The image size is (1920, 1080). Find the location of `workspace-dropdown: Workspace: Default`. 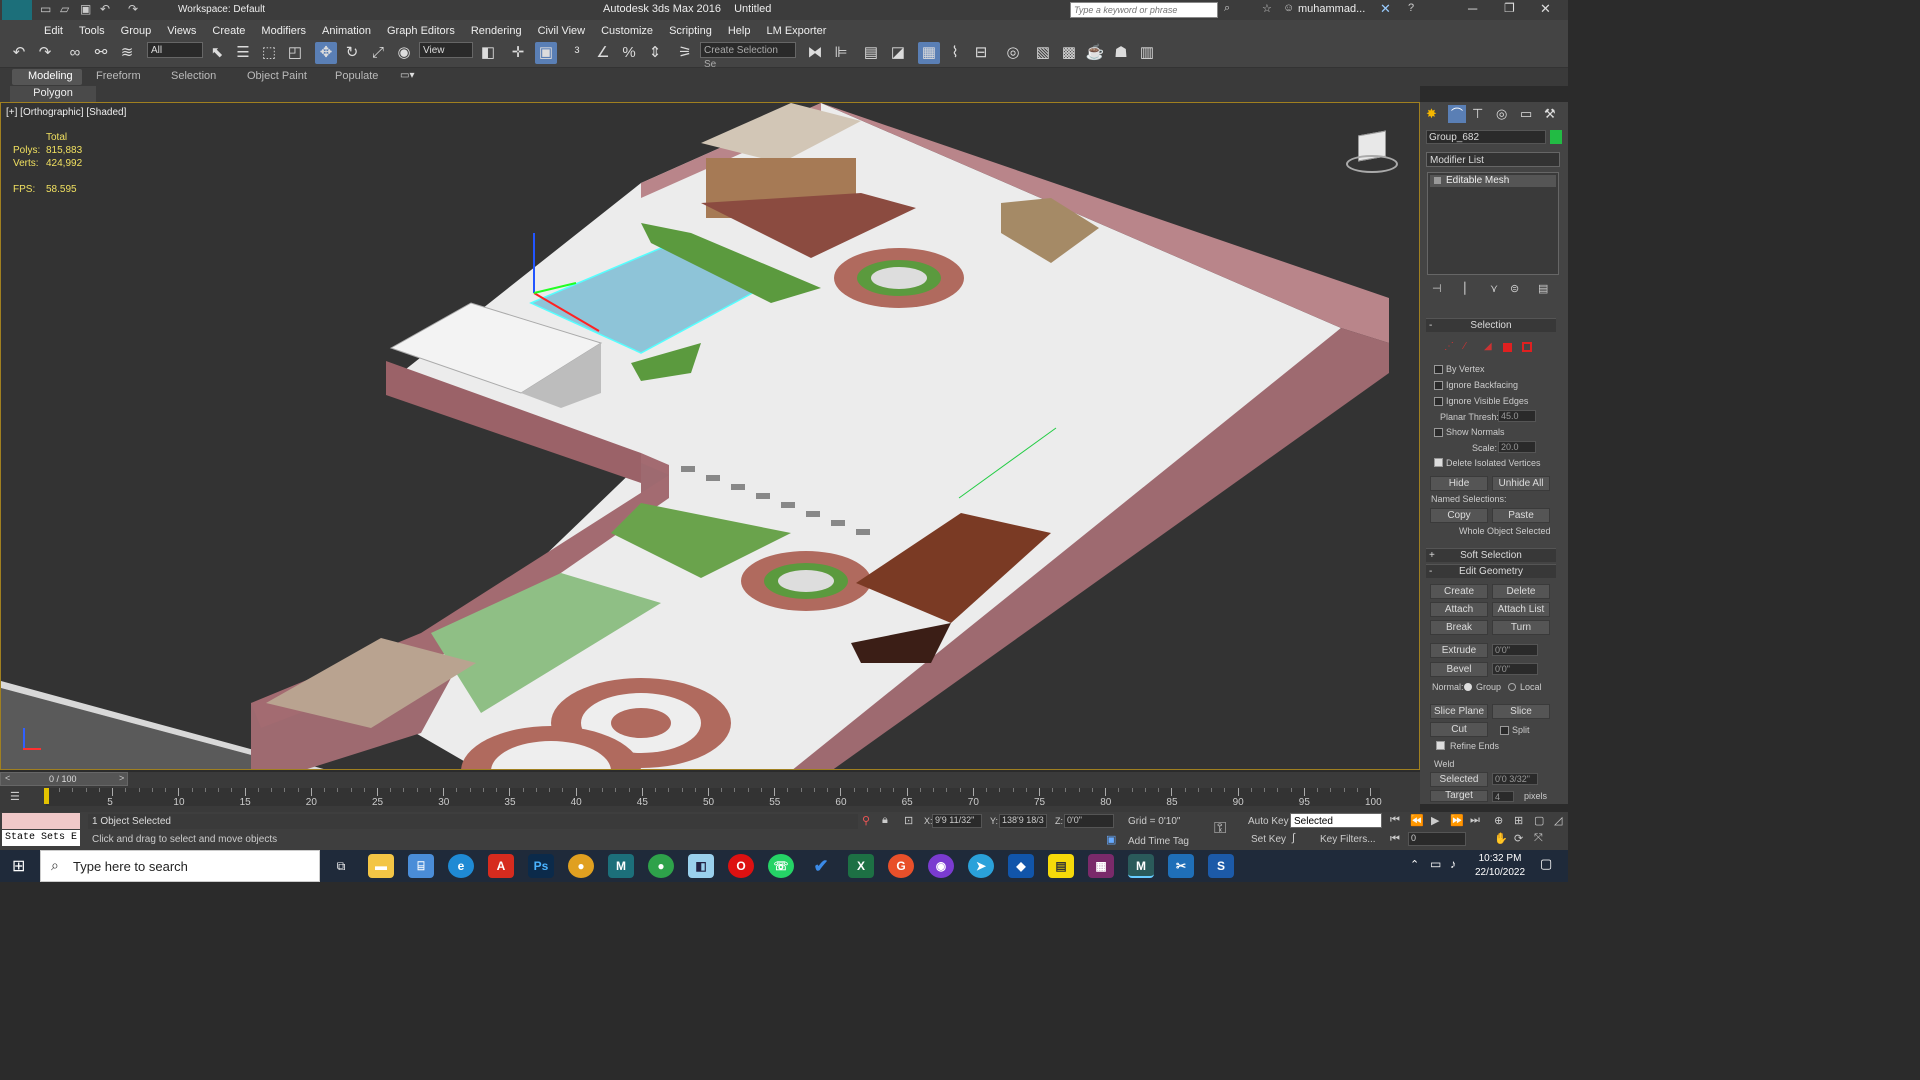

workspace-dropdown: Workspace: Default is located at coordinates (228, 10).